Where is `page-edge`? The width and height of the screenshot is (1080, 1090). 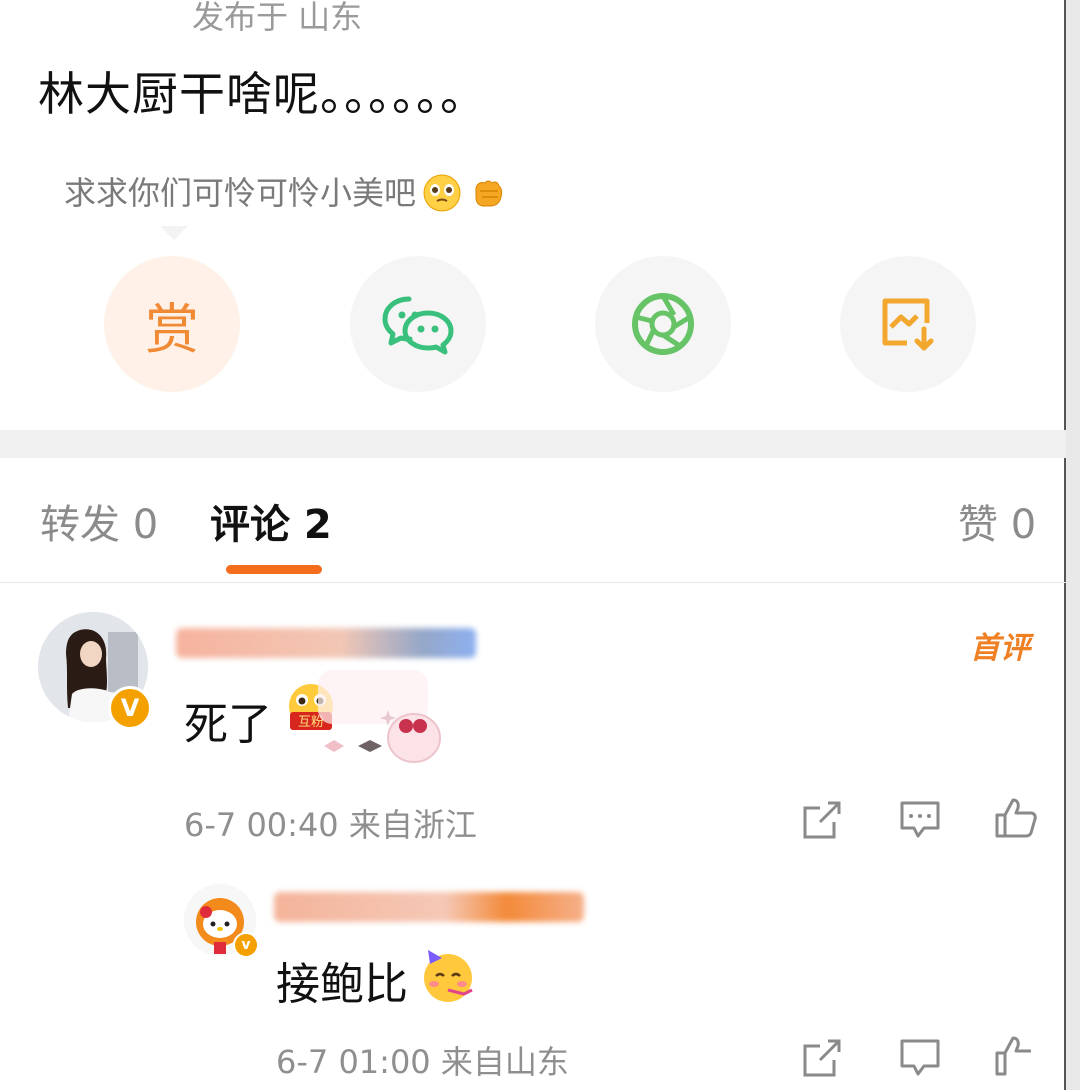 page-edge is located at coordinates (1072, 545).